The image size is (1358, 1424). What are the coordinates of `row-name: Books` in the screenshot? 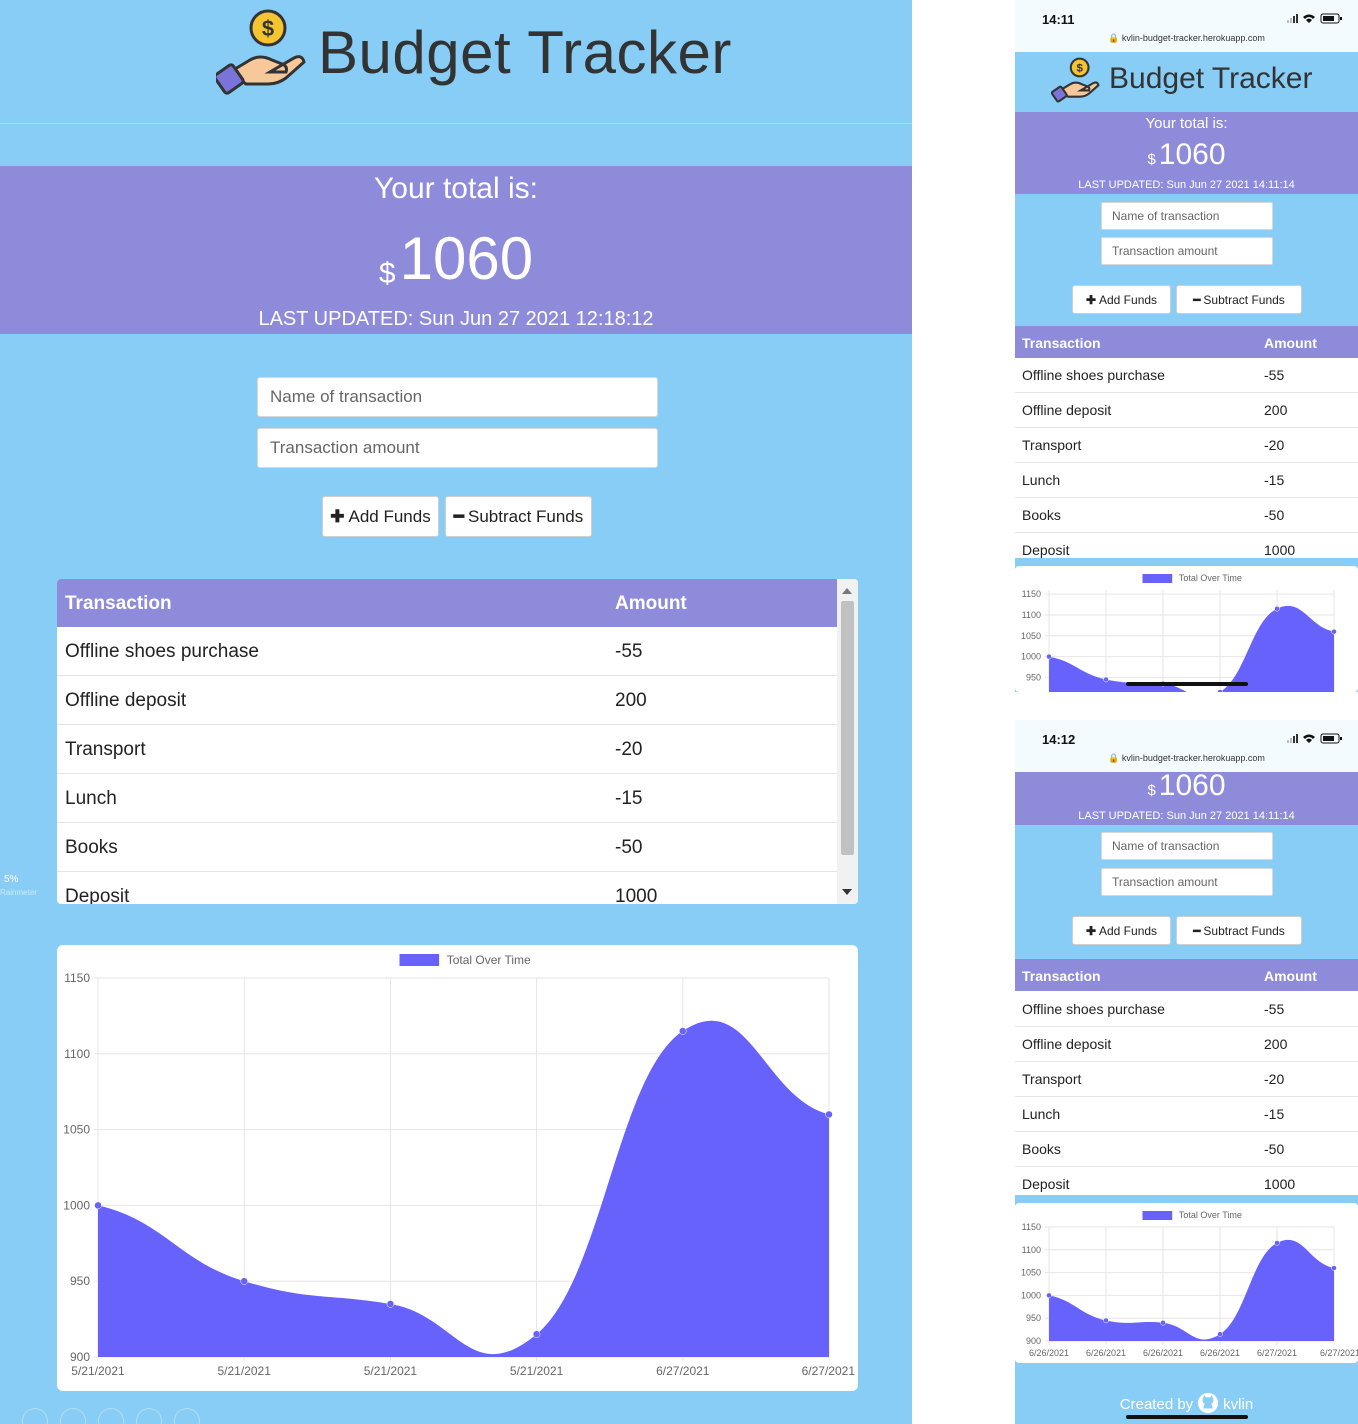 It's located at (1041, 1149).